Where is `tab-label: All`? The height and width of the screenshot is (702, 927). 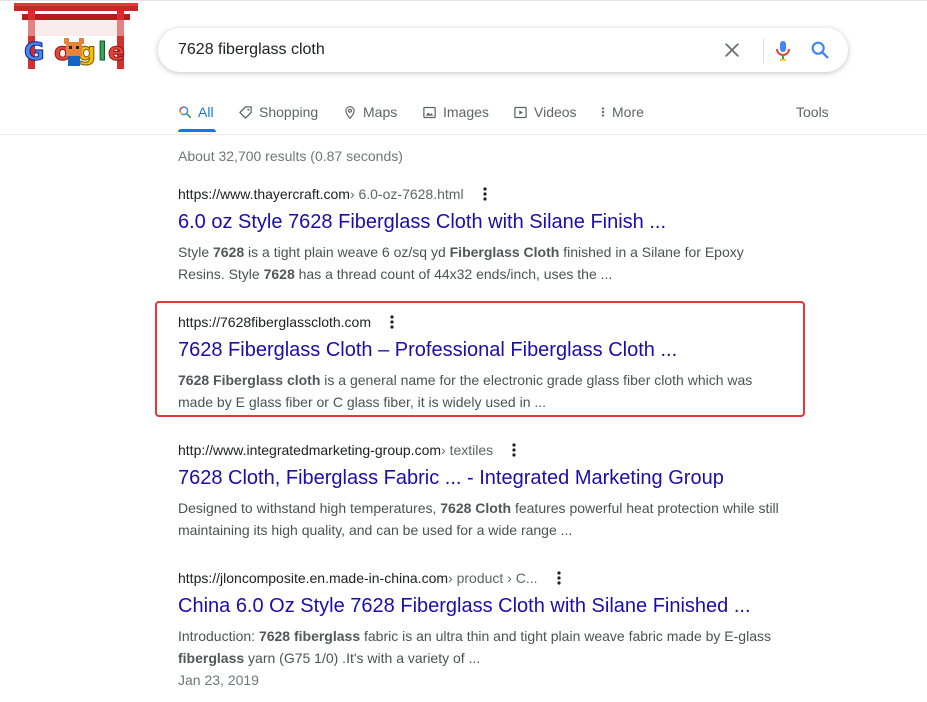
tab-label: All is located at coordinates (206, 112).